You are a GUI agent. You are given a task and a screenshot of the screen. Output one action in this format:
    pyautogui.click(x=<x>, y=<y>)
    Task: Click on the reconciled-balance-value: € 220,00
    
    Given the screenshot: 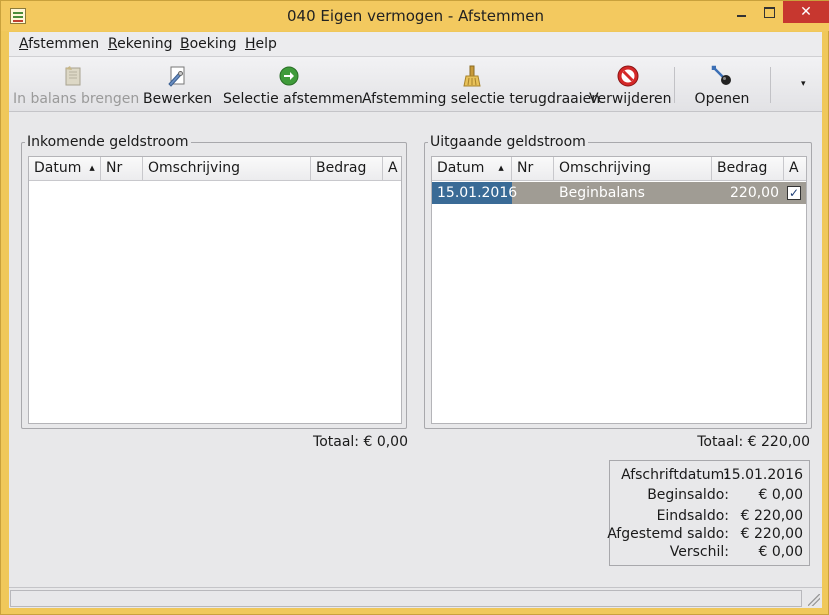 What is the action you would take?
    pyautogui.click(x=771, y=534)
    